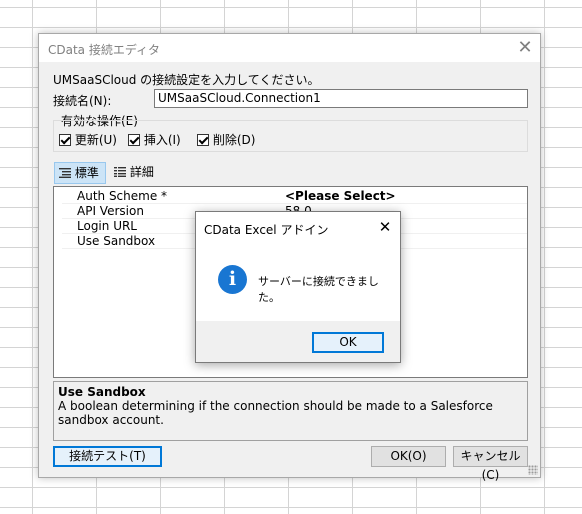 The height and width of the screenshot is (514, 582). I want to click on delete-checkbox: 削除(D), so click(226, 139).